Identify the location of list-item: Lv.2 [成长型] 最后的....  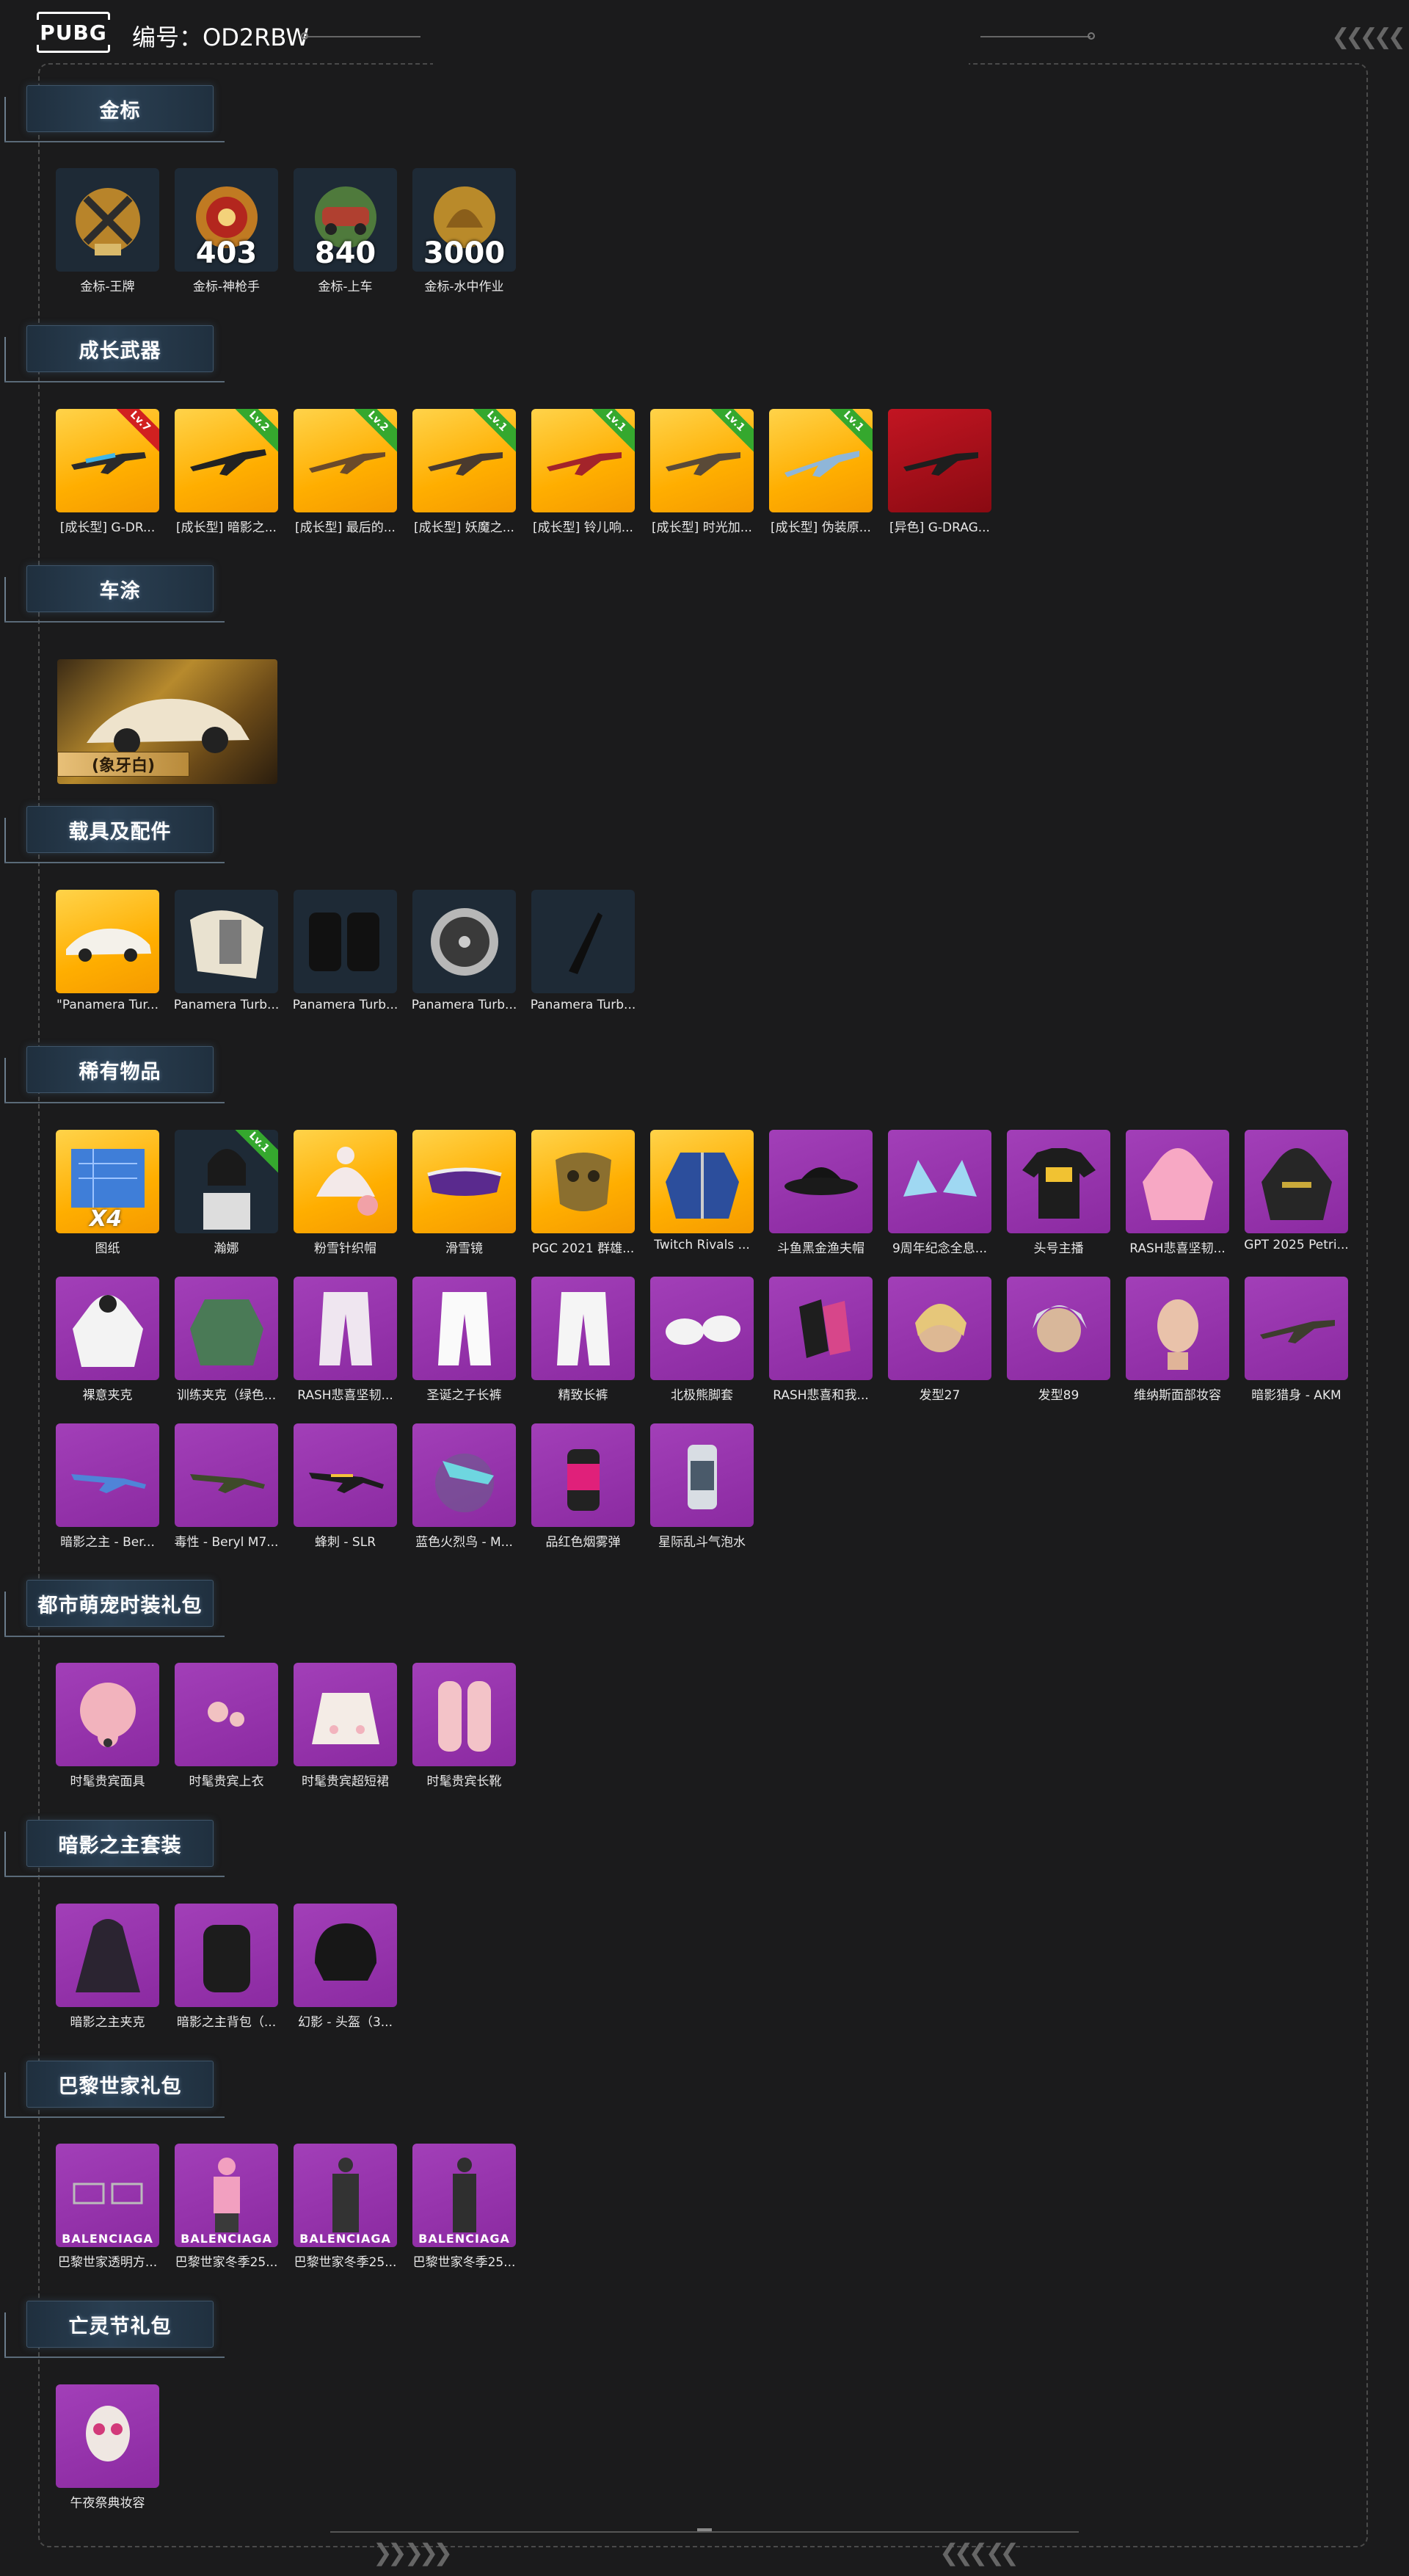
(345, 472).